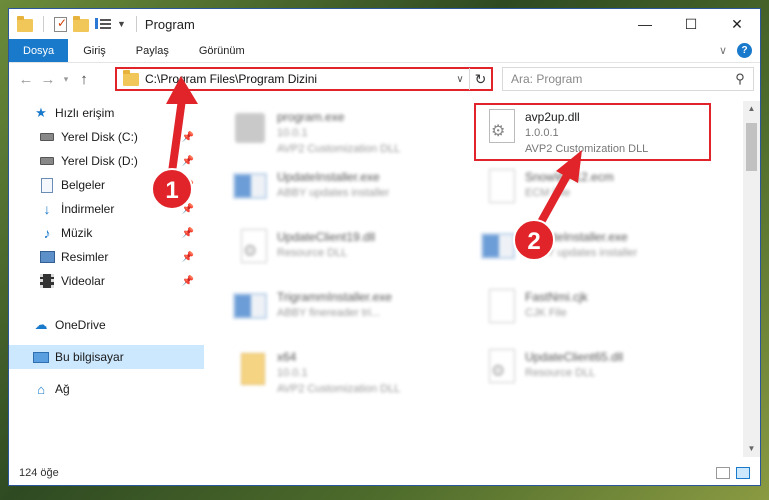  What do you see at coordinates (39, 473) in the screenshot?
I see `item-count: 124 öğe` at bounding box center [39, 473].